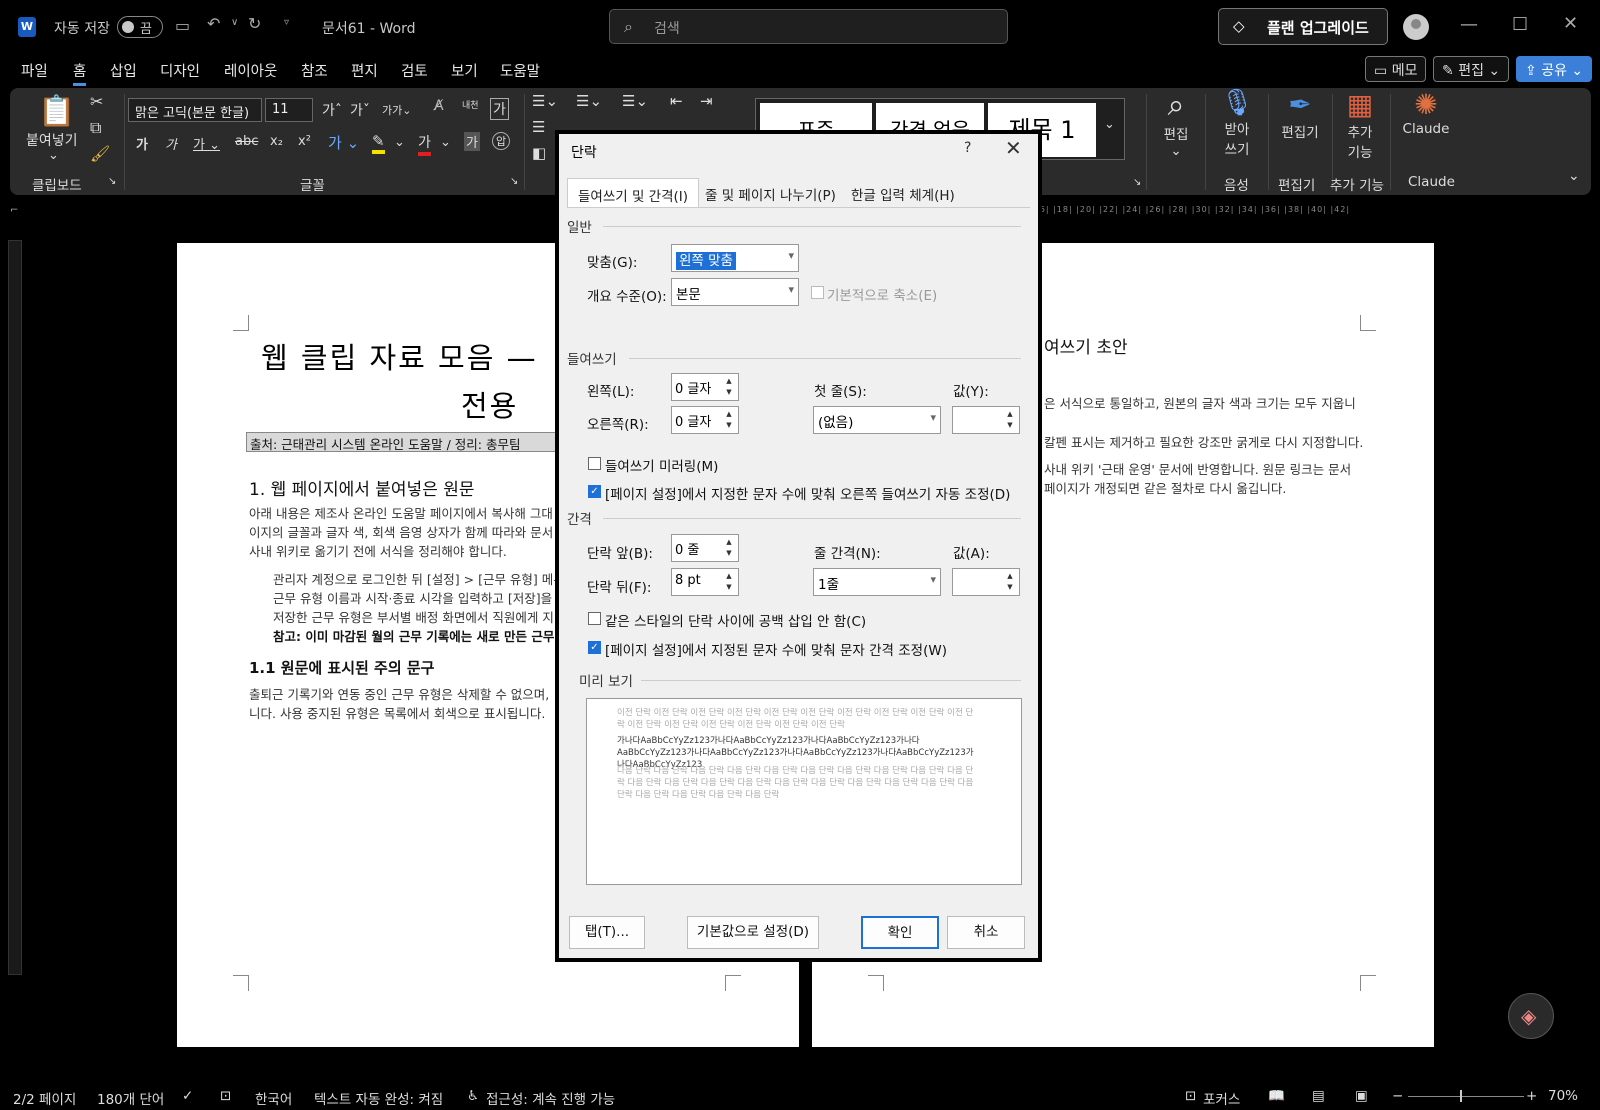 The image size is (1600, 1110). Describe the element at coordinates (594, 647) in the screenshot. I see `snap-to-grid-checkbox: ✓` at that location.